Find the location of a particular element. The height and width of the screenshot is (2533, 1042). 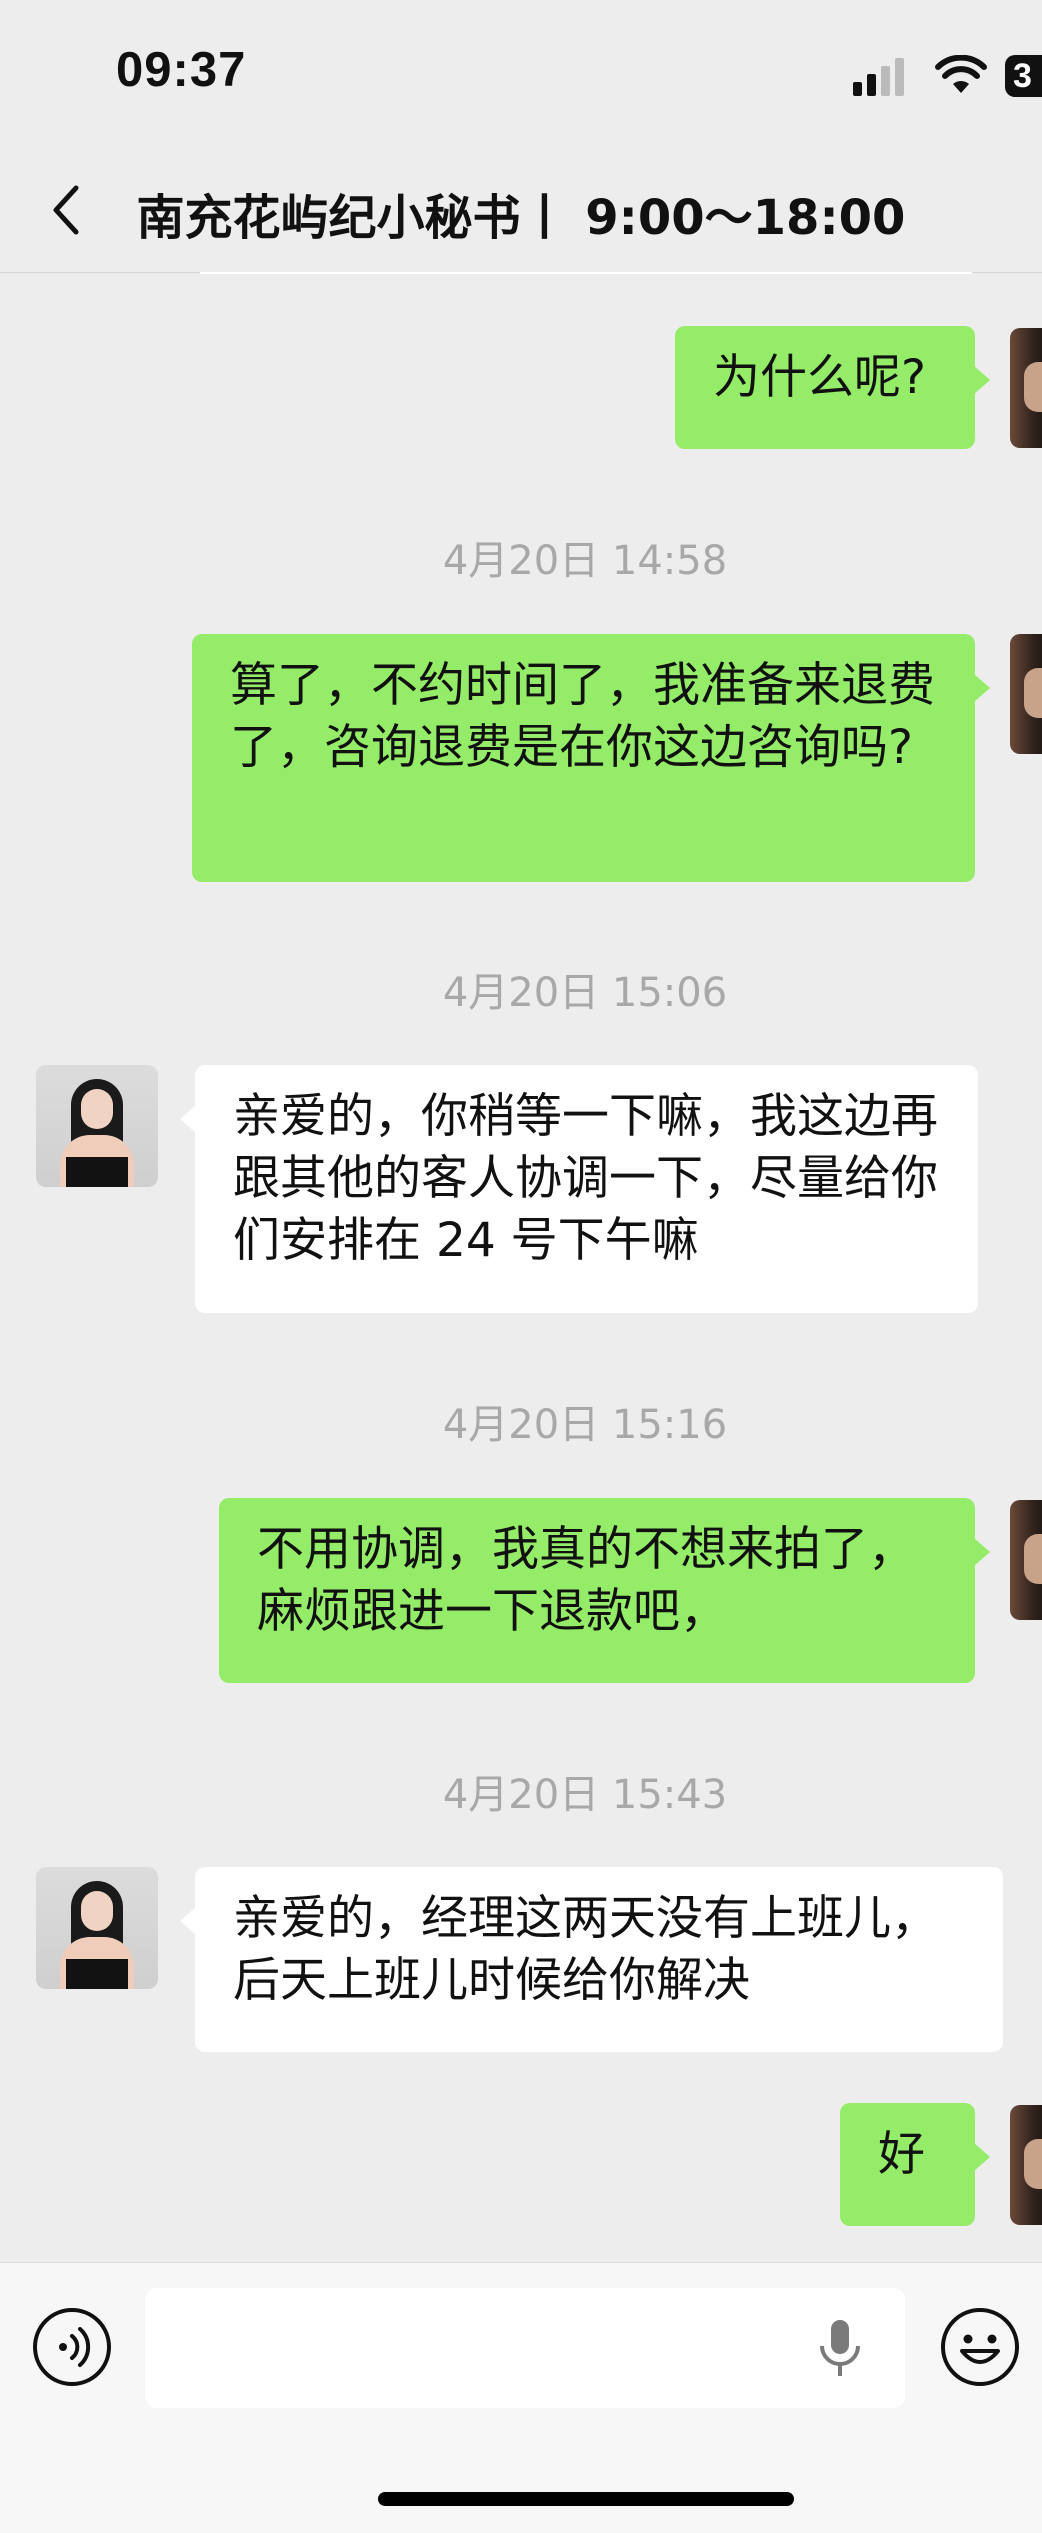

timestamp: 4月20日 15:06 is located at coordinates (585, 993).